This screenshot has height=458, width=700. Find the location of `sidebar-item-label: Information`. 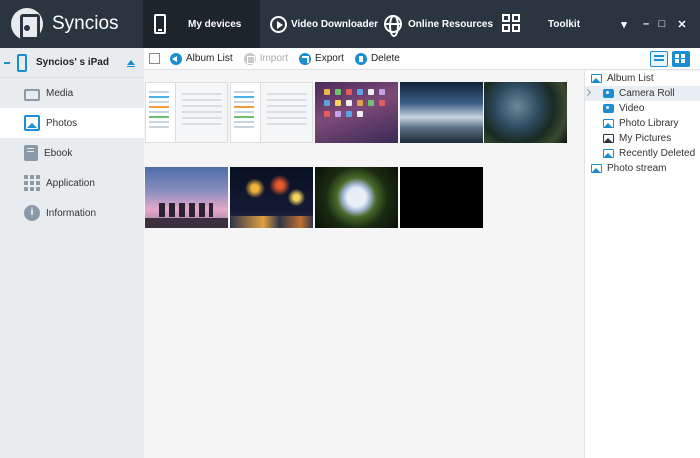

sidebar-item-label: Information is located at coordinates (71, 213).